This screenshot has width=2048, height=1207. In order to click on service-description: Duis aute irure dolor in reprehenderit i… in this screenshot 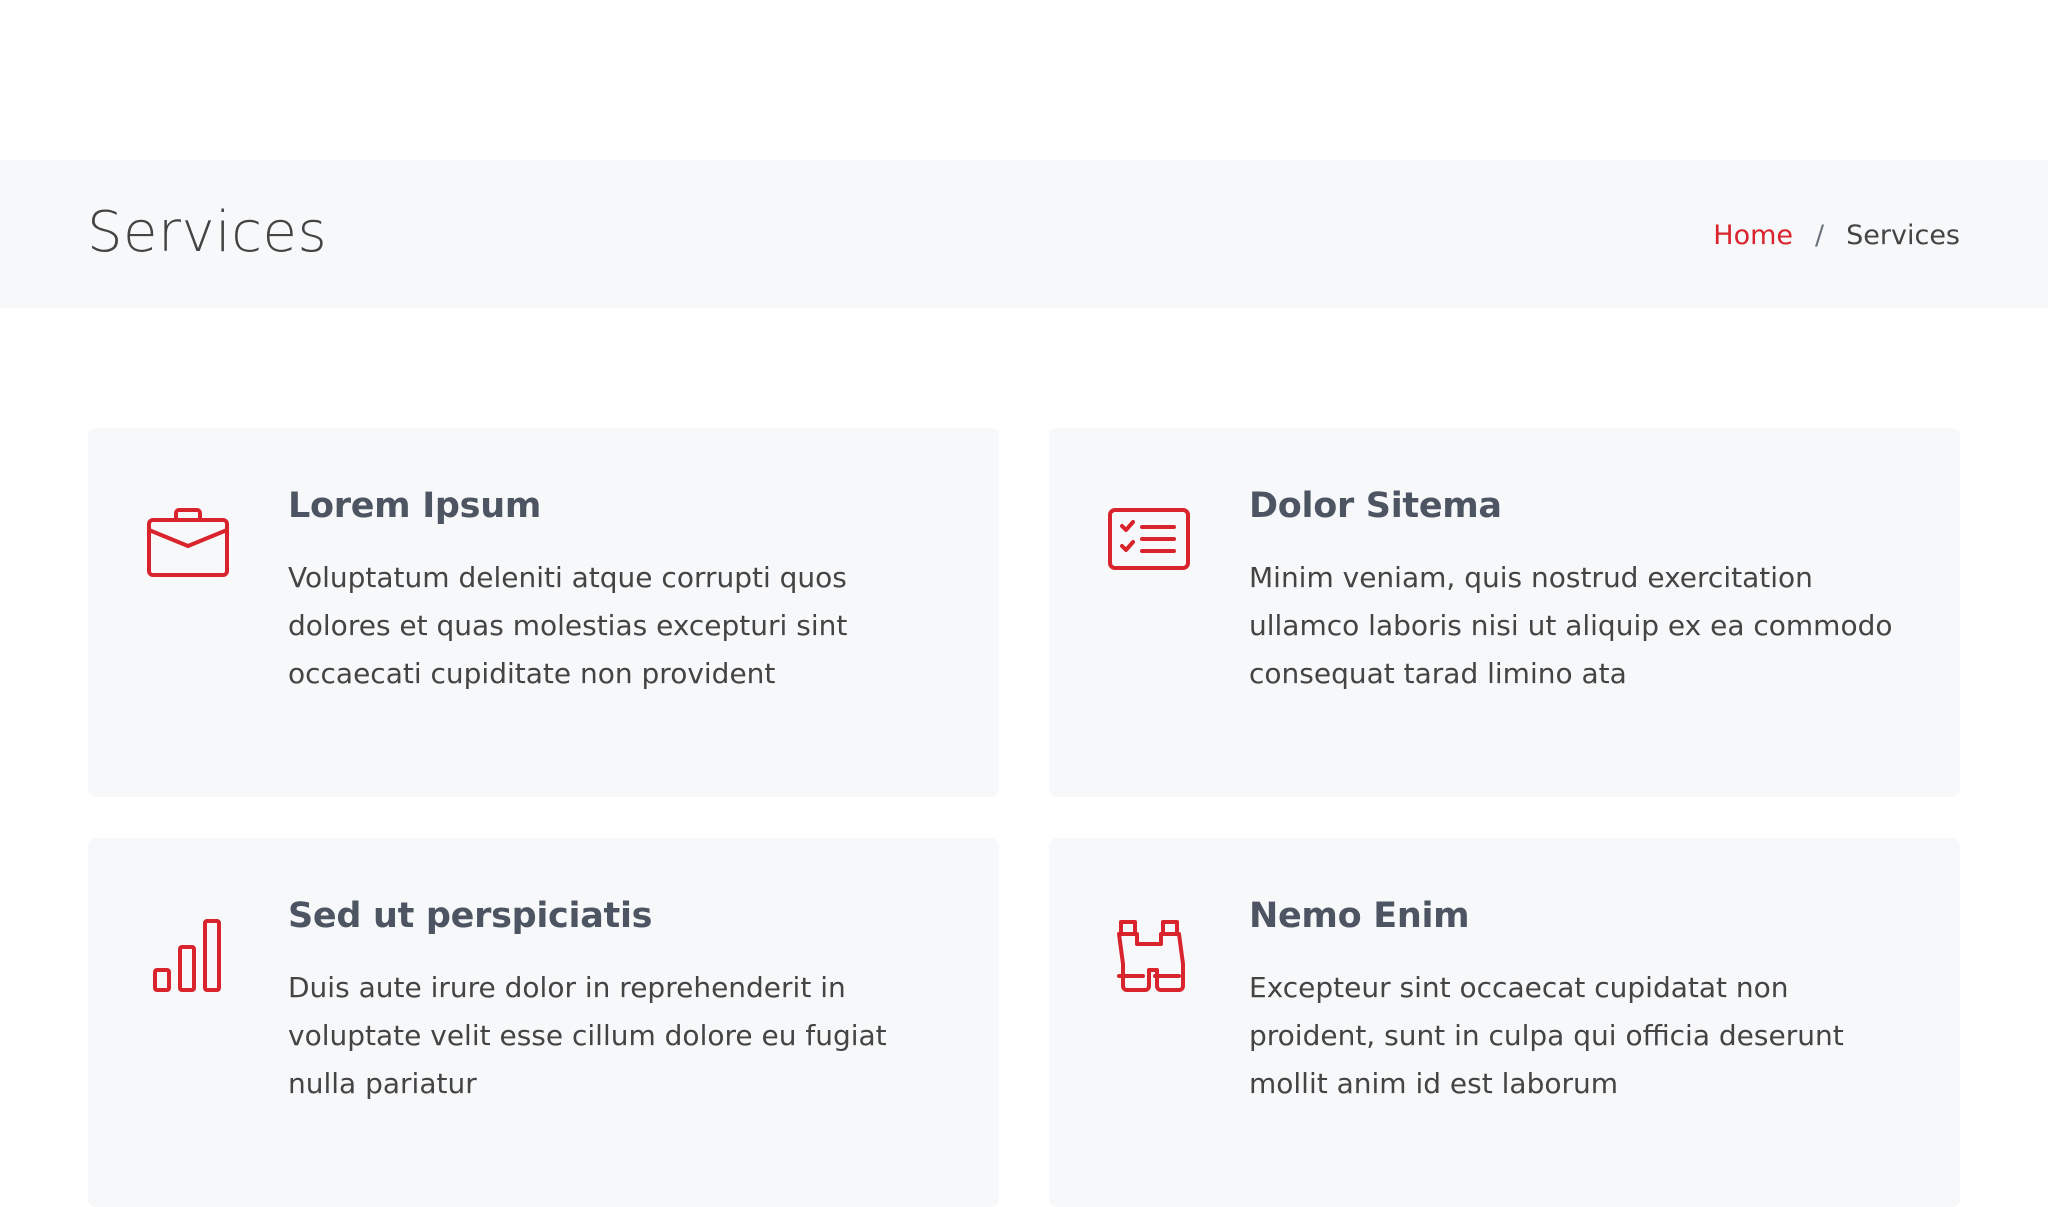, I will do `click(587, 1035)`.